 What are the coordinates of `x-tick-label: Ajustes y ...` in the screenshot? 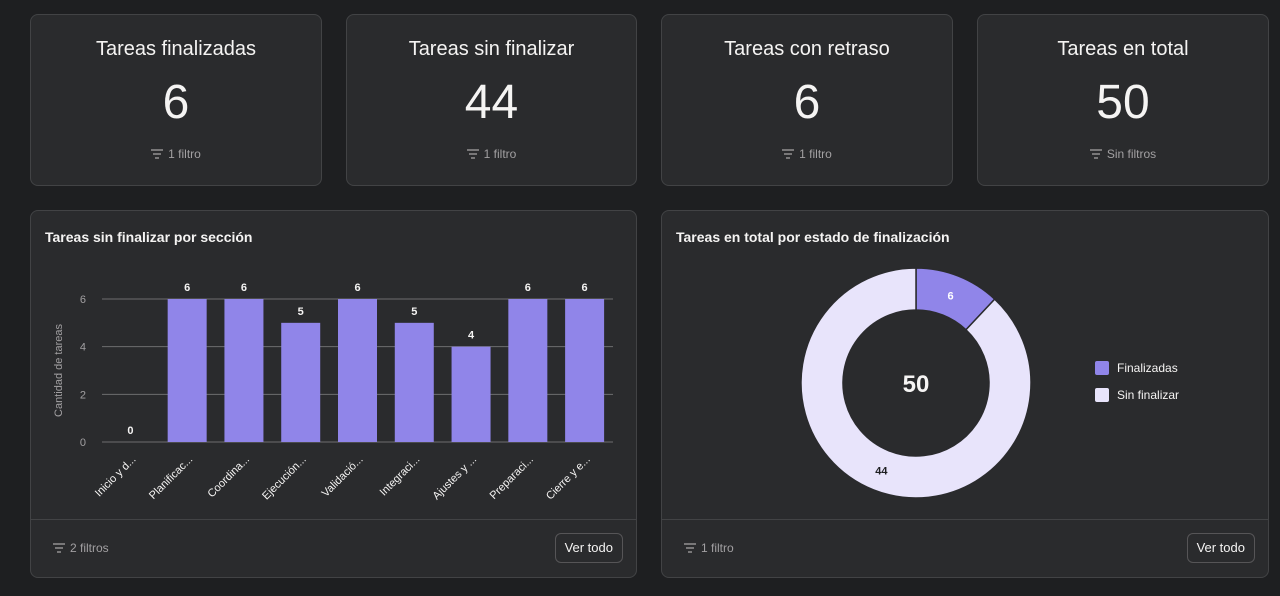 It's located at (454, 478).